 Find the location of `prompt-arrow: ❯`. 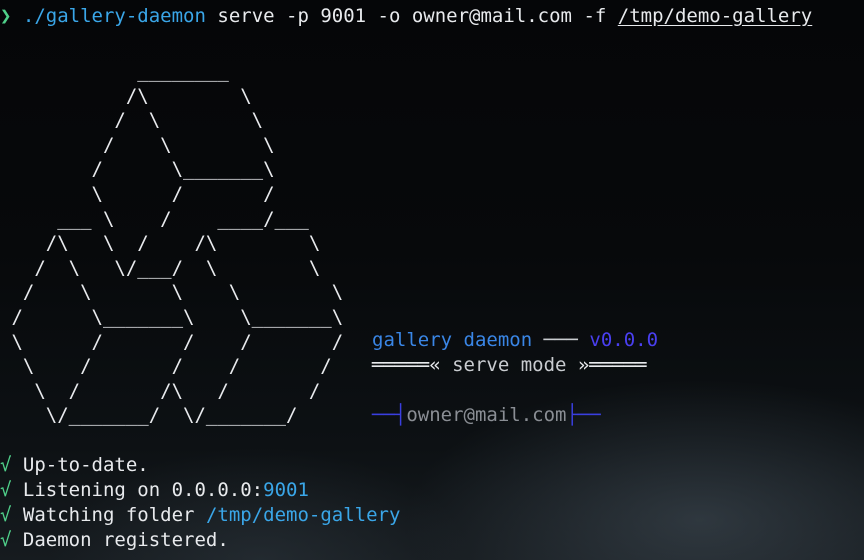

prompt-arrow: ❯ is located at coordinates (6, 16).